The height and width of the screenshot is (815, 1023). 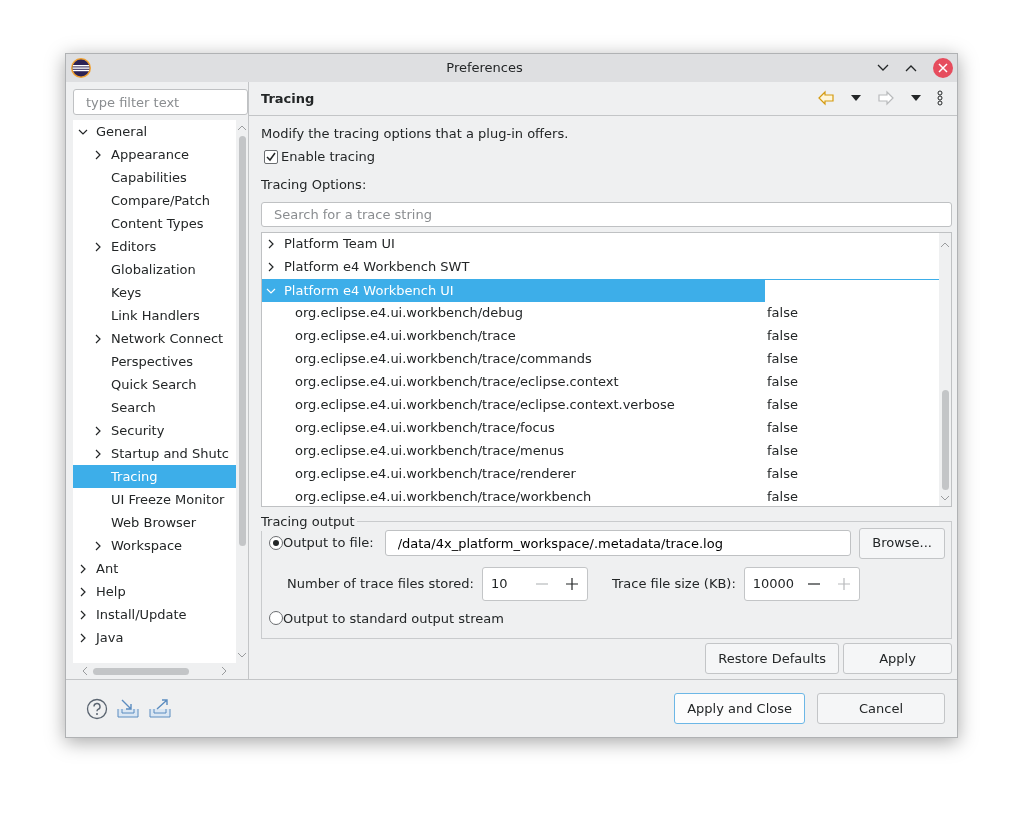 I want to click on tree-item: Globalization, so click(x=153, y=269).